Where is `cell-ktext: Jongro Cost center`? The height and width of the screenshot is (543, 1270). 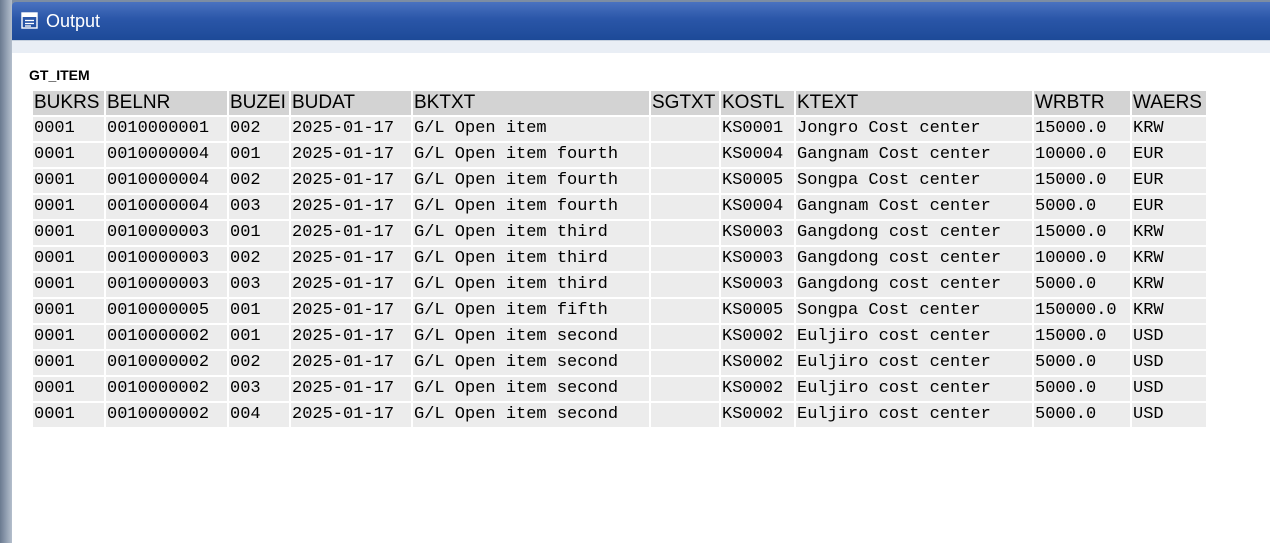 cell-ktext: Jongro Cost center is located at coordinates (914, 129).